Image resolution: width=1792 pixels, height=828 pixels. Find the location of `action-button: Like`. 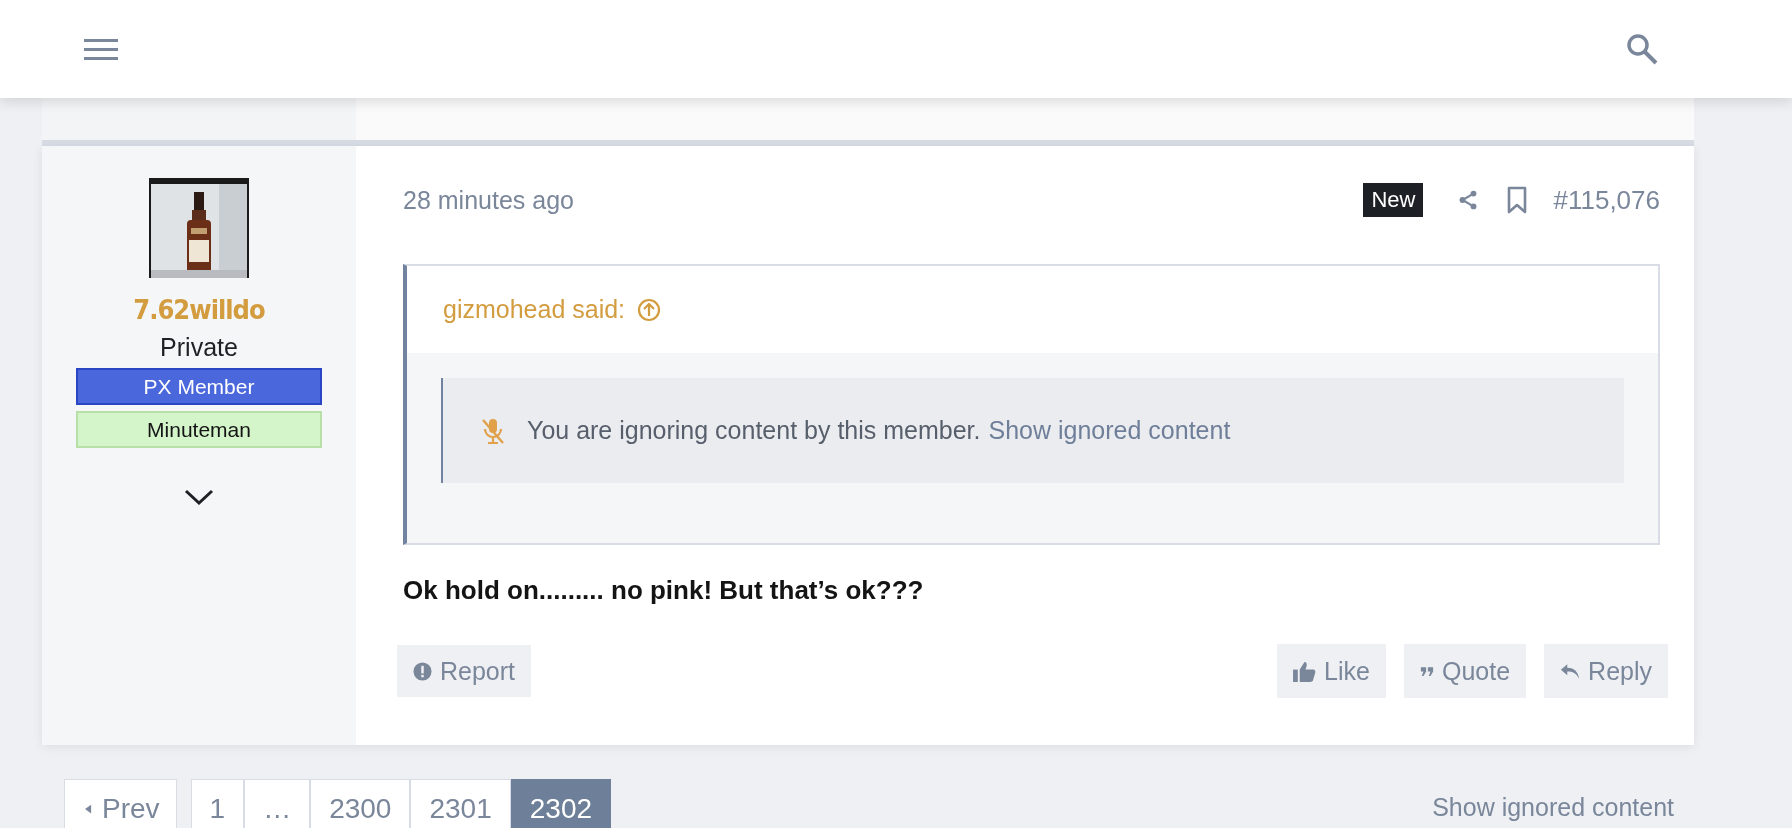

action-button: Like is located at coordinates (1331, 671).